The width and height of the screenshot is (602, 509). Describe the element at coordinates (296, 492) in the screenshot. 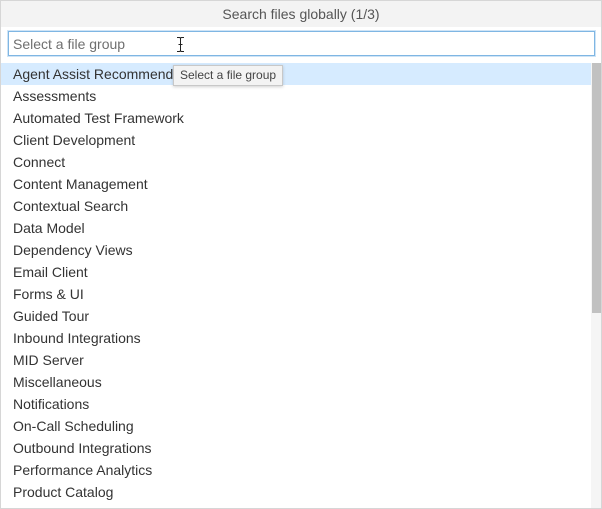

I see `list-item: Product Catalog` at that location.